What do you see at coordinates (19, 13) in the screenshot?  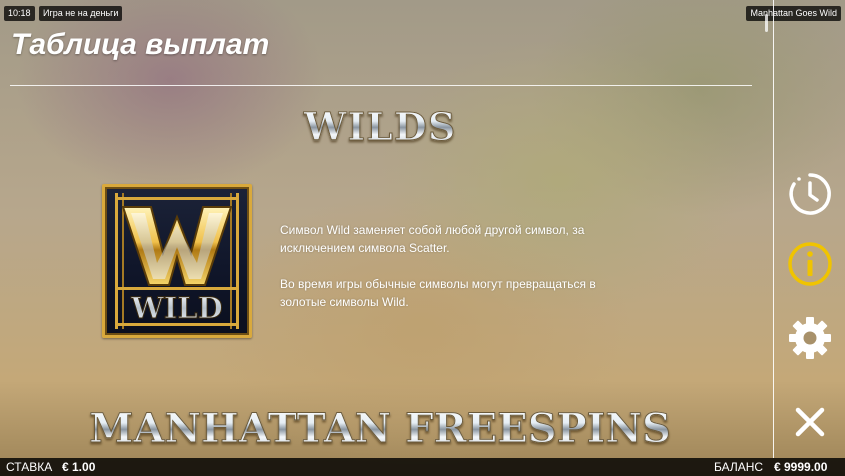 I see `clock-readout: 10:18` at bounding box center [19, 13].